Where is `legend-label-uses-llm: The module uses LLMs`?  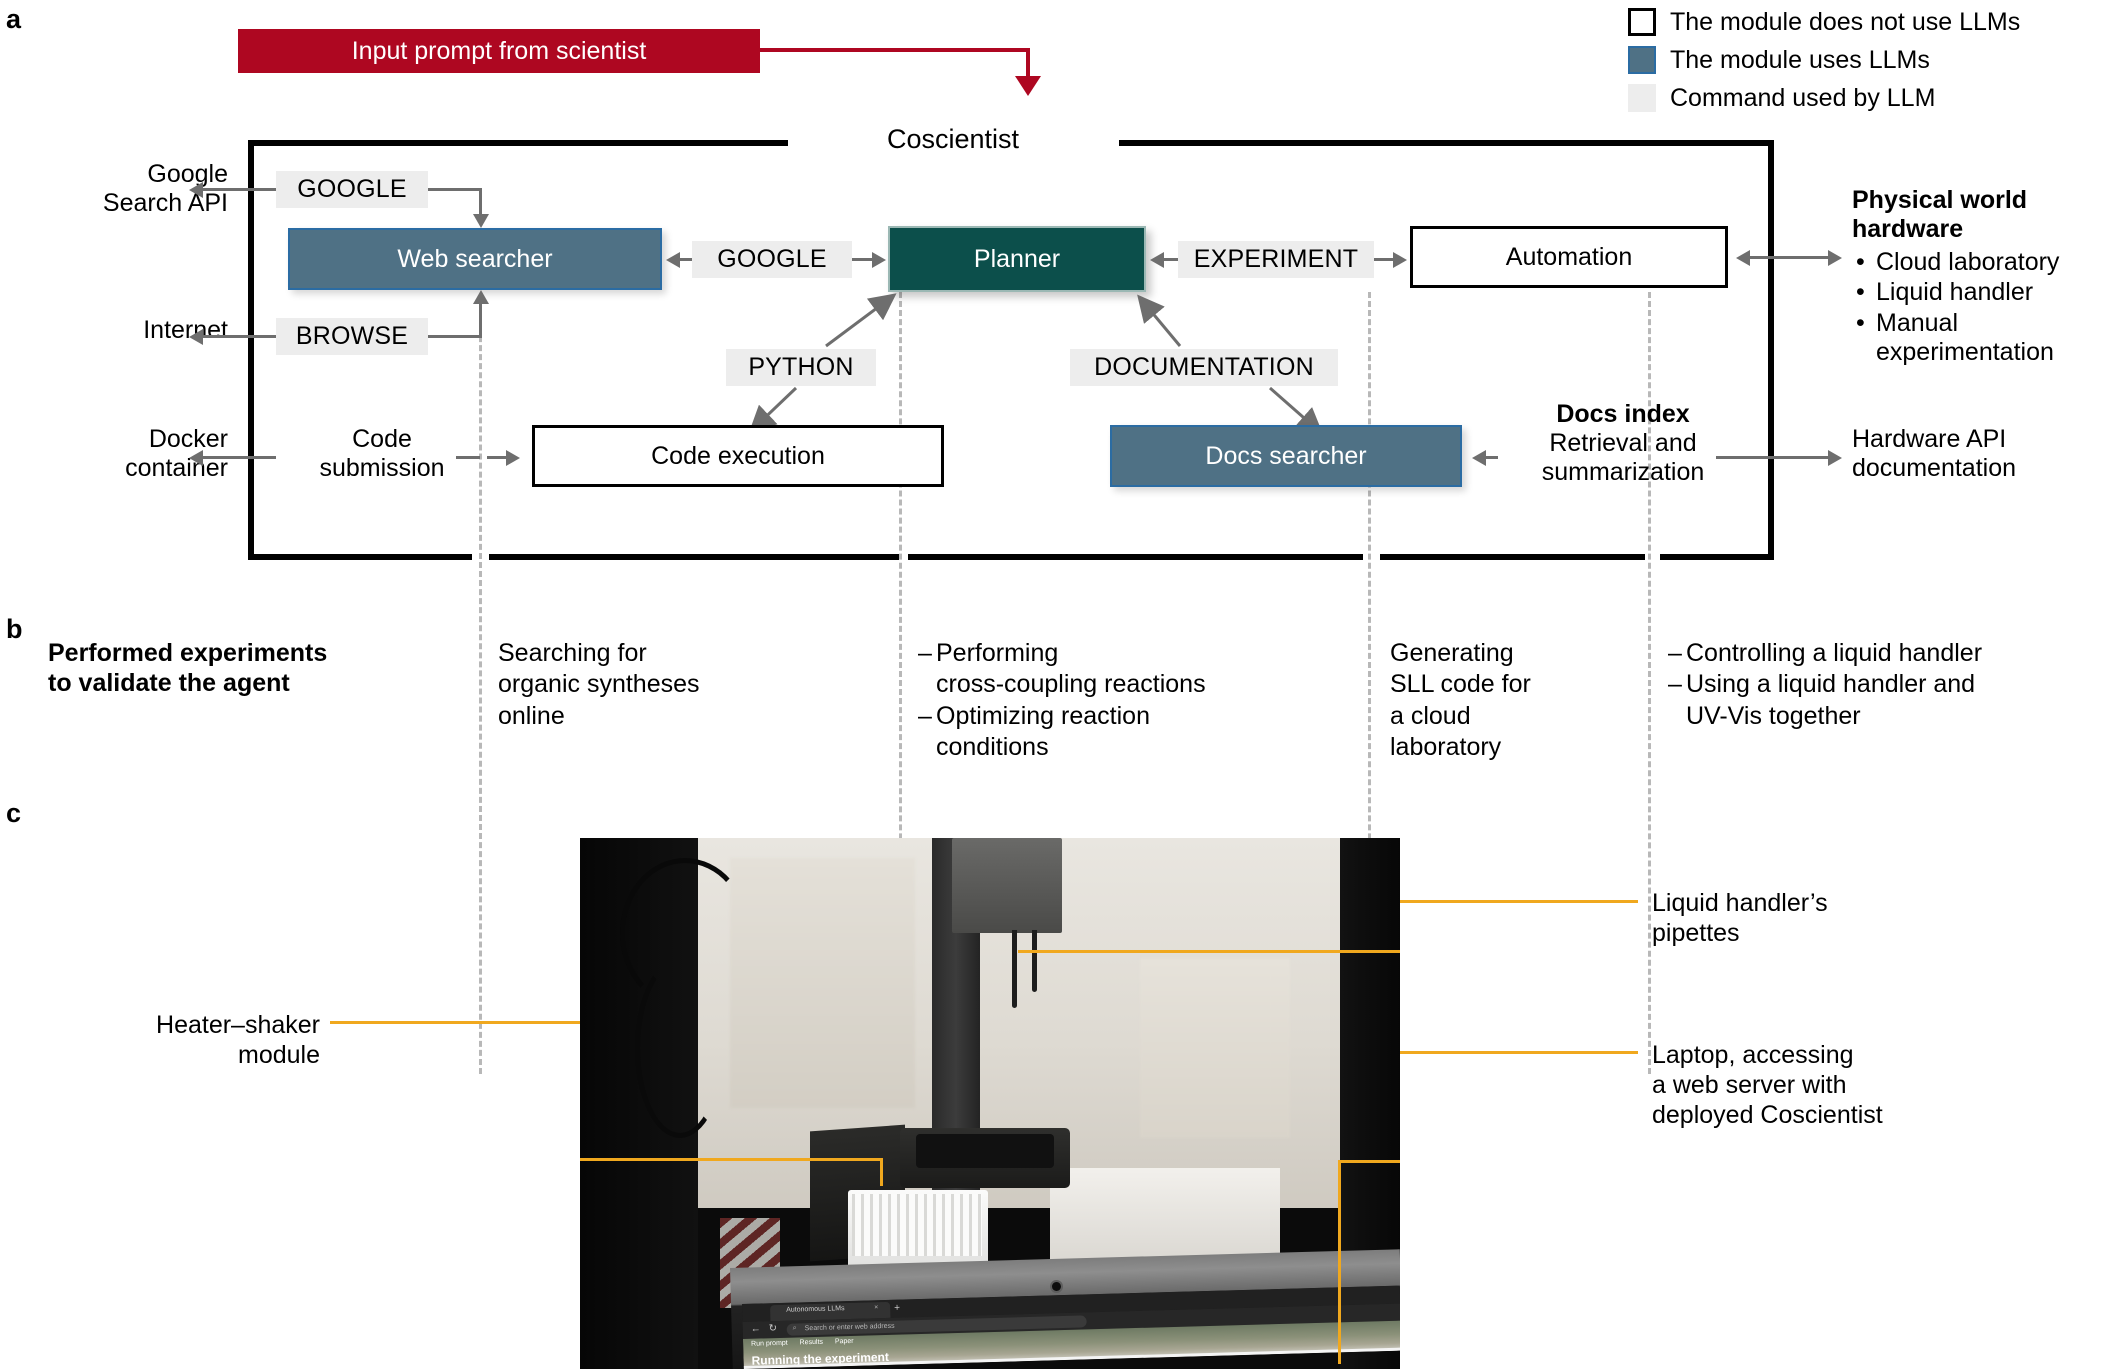
legend-label-uses-llm: The module uses LLMs is located at coordinates (1800, 59).